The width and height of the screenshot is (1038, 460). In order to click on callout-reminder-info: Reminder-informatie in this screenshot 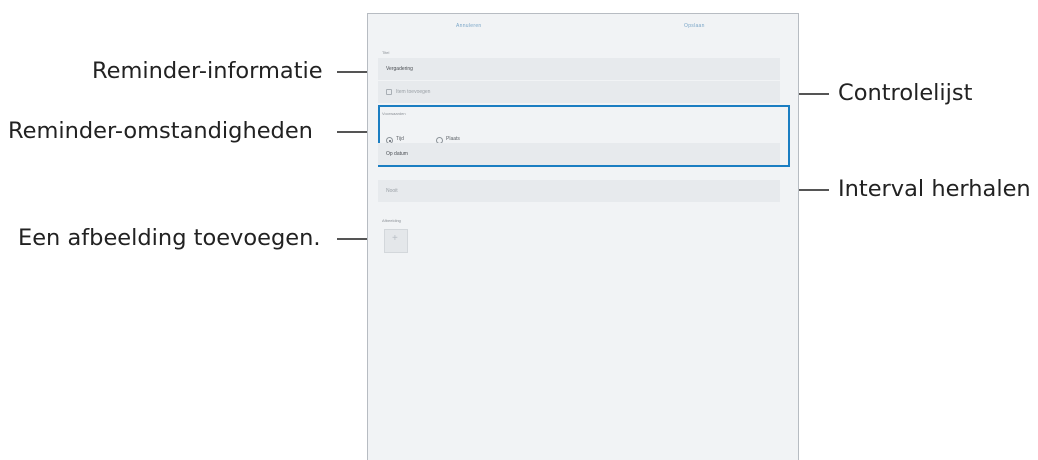, I will do `click(207, 71)`.